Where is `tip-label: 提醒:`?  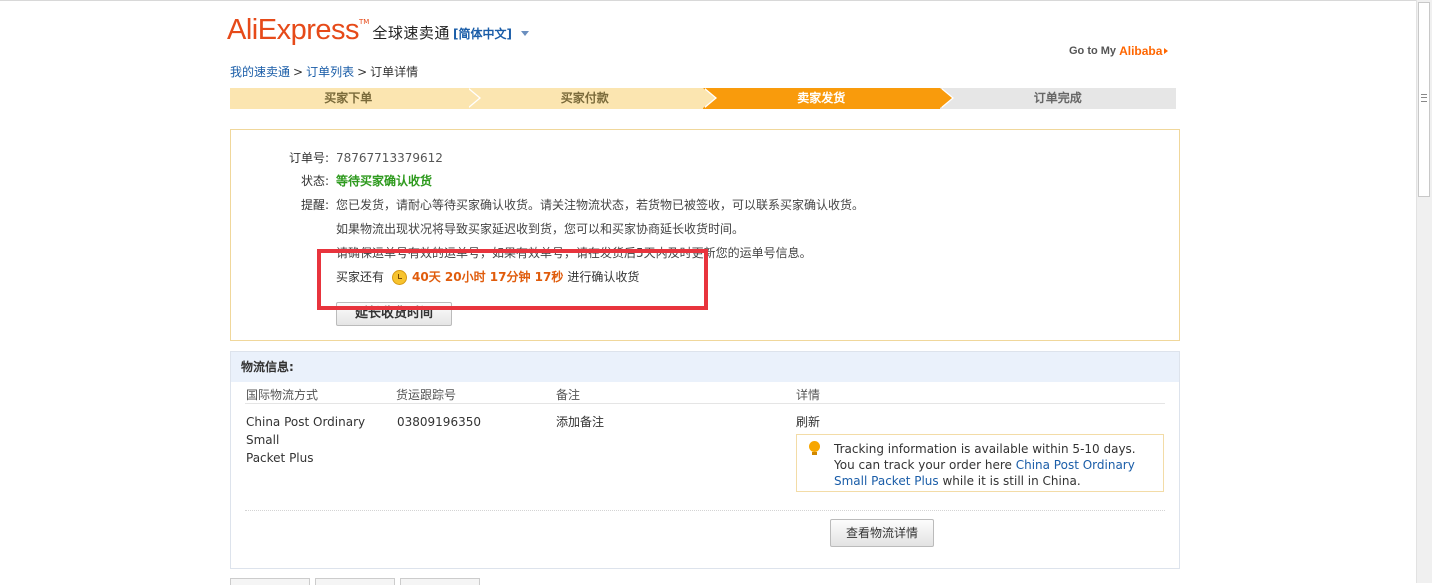 tip-label: 提醒: is located at coordinates (314, 205).